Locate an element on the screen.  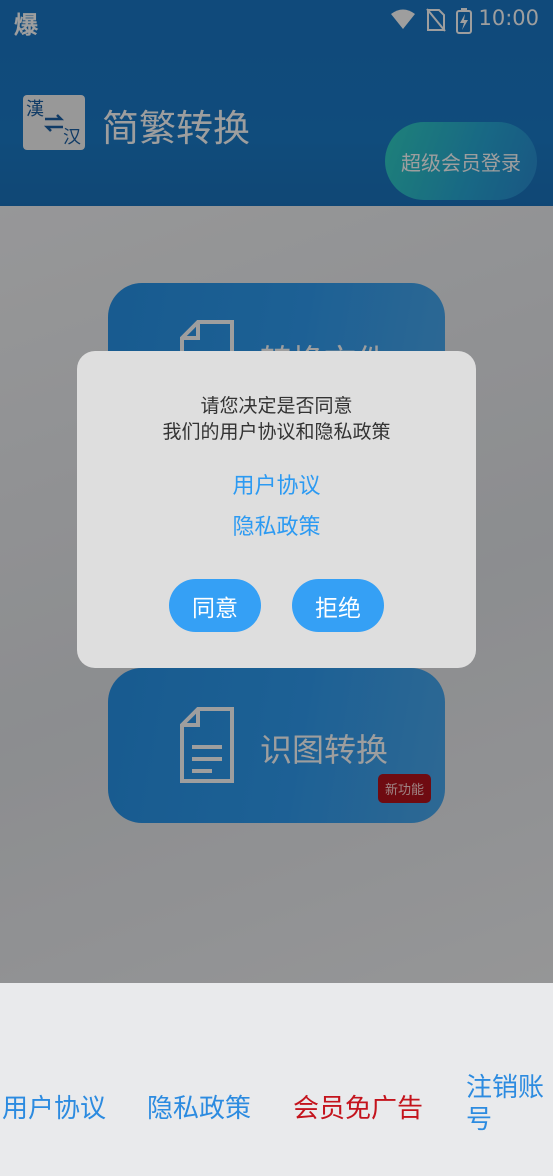
cancel-account-link: 注销账号 is located at coordinates (509, 1104).